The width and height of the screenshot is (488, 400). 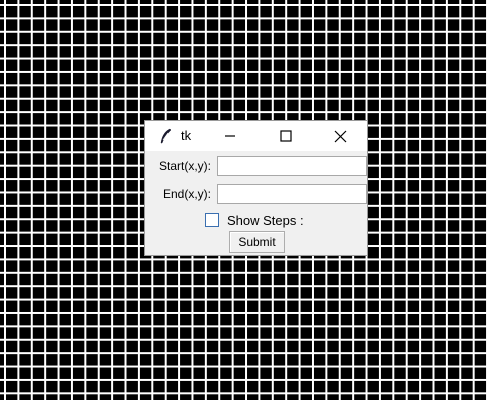 I want to click on minimize-button, so click(x=230, y=136).